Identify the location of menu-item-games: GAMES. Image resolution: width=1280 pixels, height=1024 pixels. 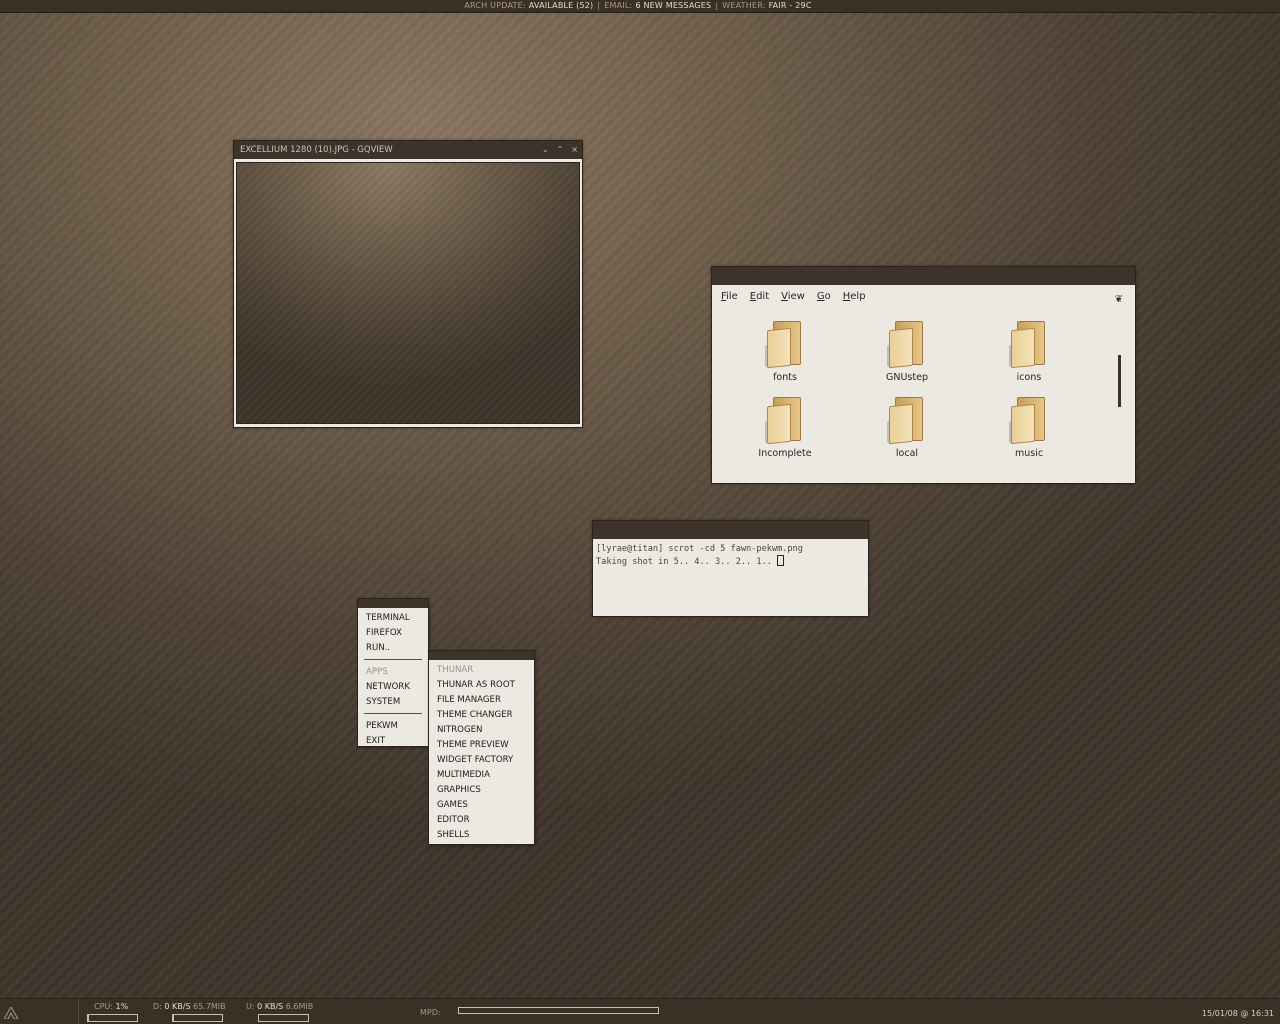
(481, 805).